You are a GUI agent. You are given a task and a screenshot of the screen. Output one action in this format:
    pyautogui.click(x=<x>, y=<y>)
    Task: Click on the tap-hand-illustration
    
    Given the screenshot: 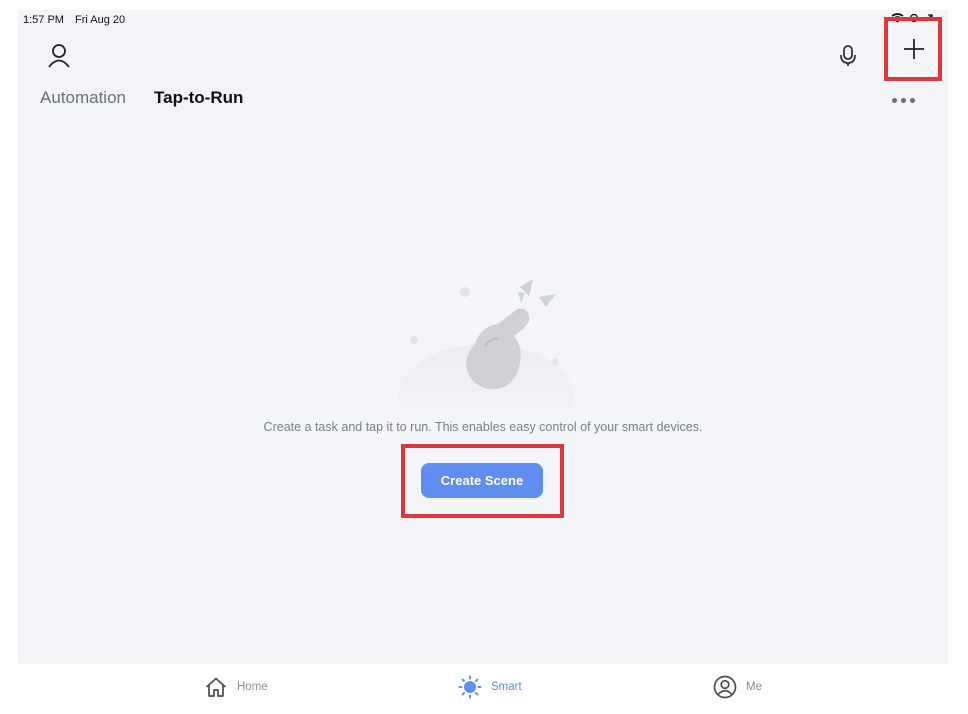 What is the action you would take?
    pyautogui.click(x=486, y=360)
    